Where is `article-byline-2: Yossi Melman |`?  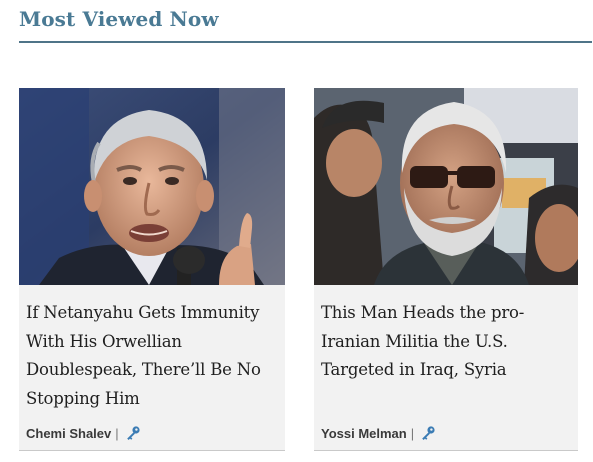
article-byline-2: Yossi Melman | is located at coordinates (378, 433).